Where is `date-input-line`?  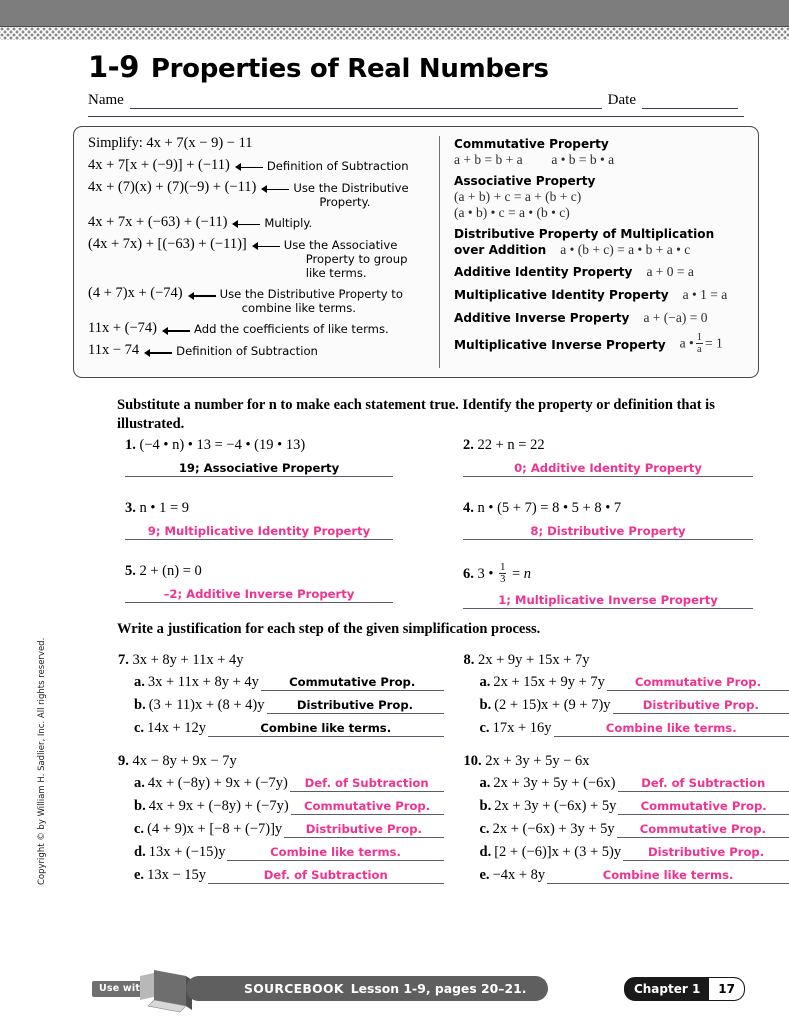 date-input-line is located at coordinates (690, 102).